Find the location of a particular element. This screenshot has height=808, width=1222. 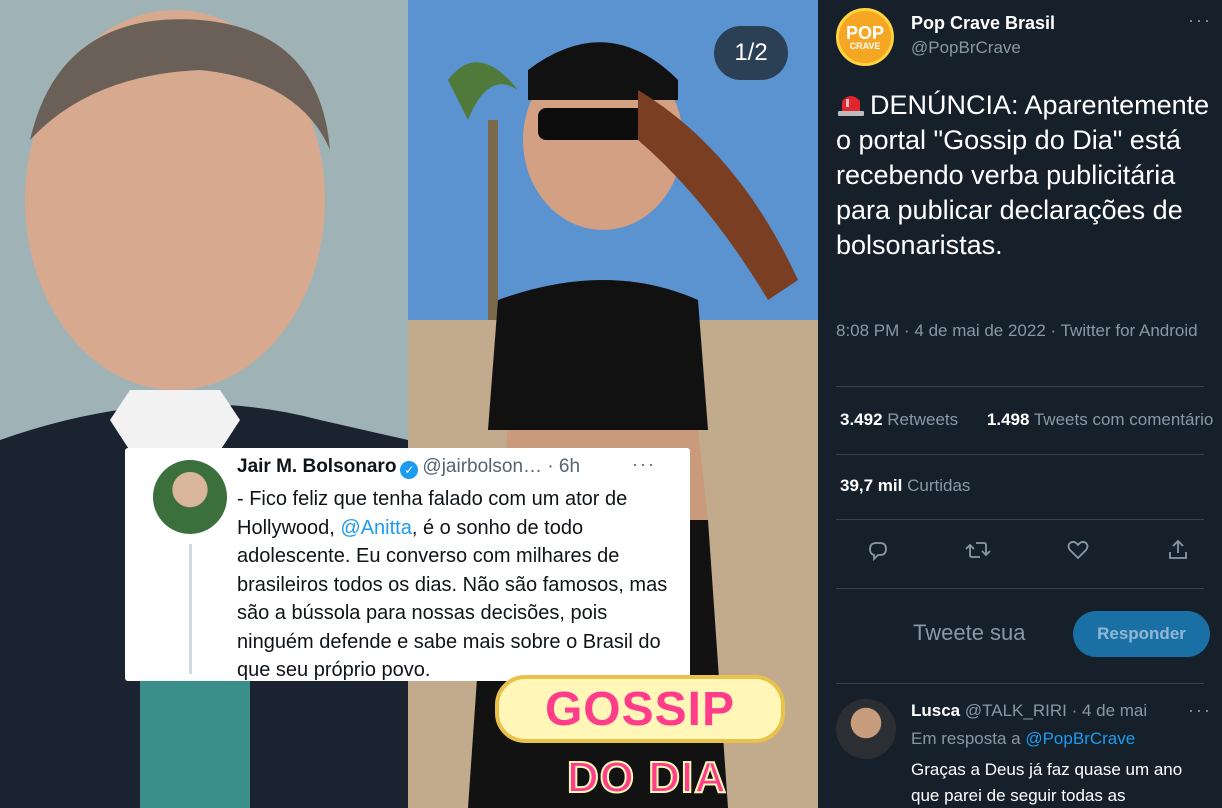

logo-line-1: GOSSIP is located at coordinates (640, 709).